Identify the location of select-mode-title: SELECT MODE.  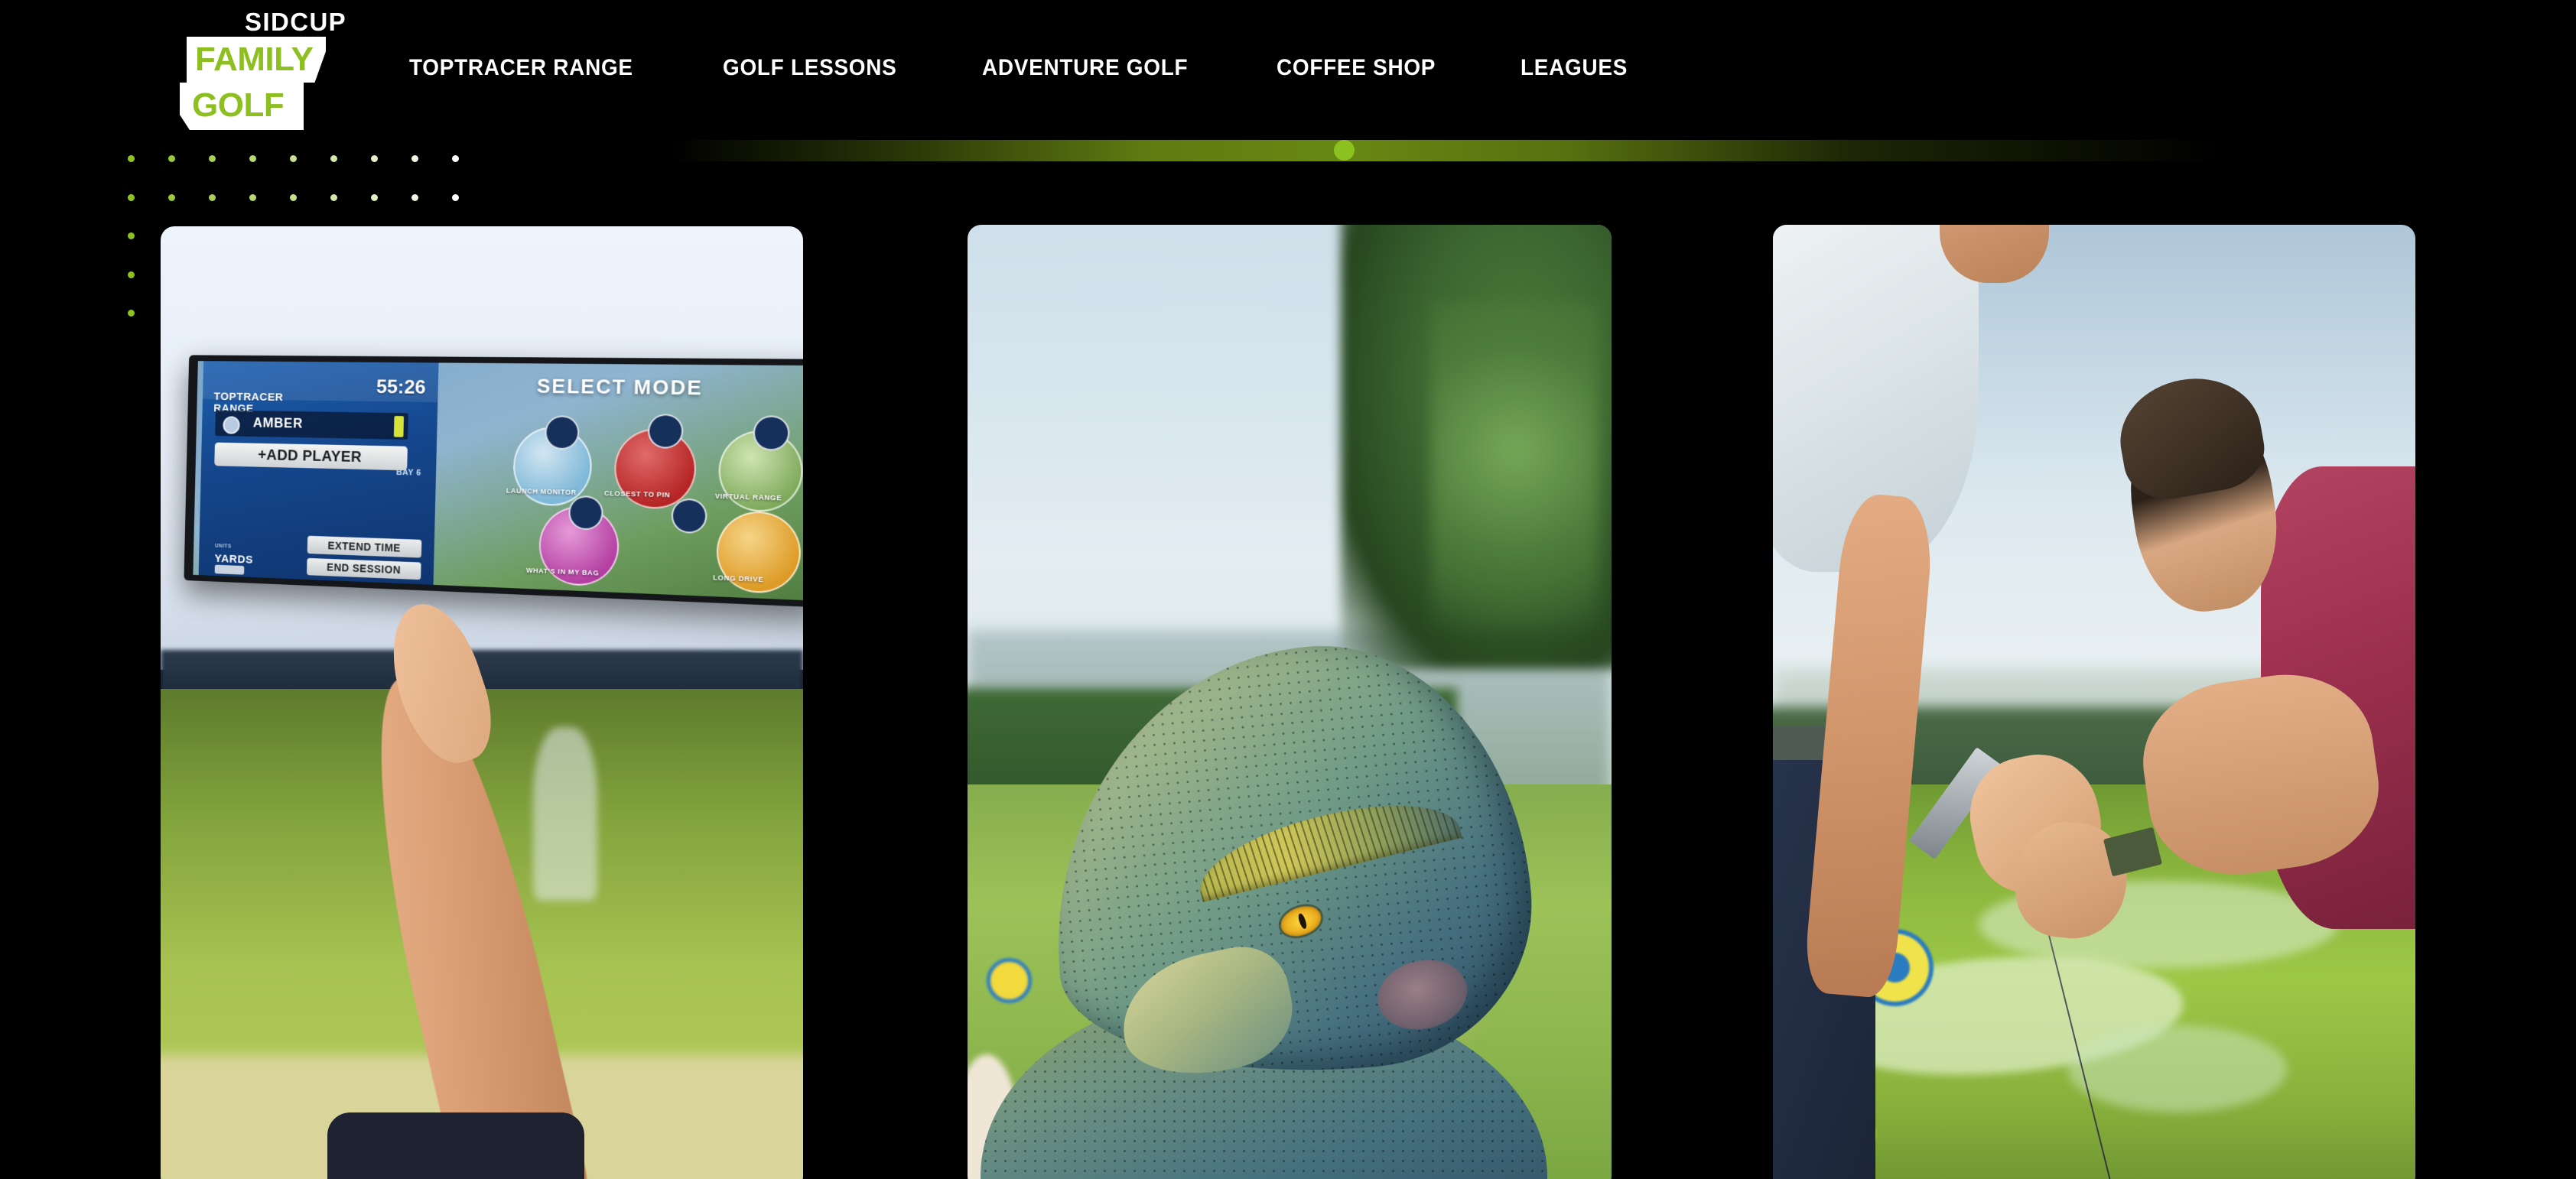
(619, 388).